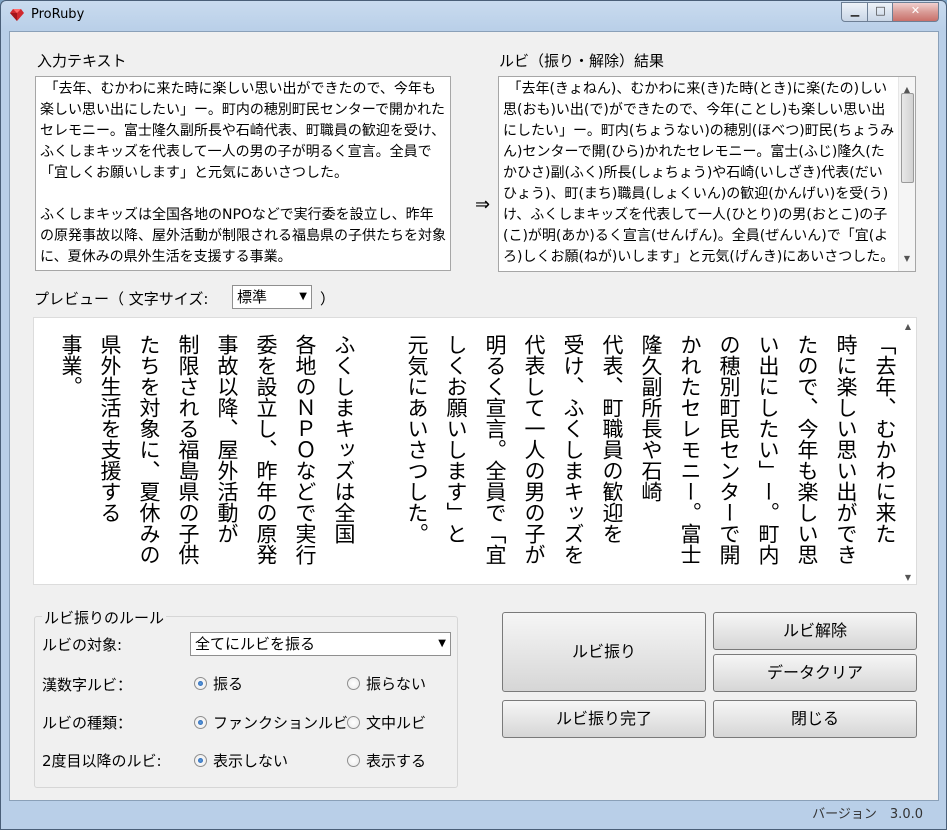 This screenshot has width=947, height=830. Describe the element at coordinates (396, 684) in the screenshot. I see `radio-label: 振らない` at that location.